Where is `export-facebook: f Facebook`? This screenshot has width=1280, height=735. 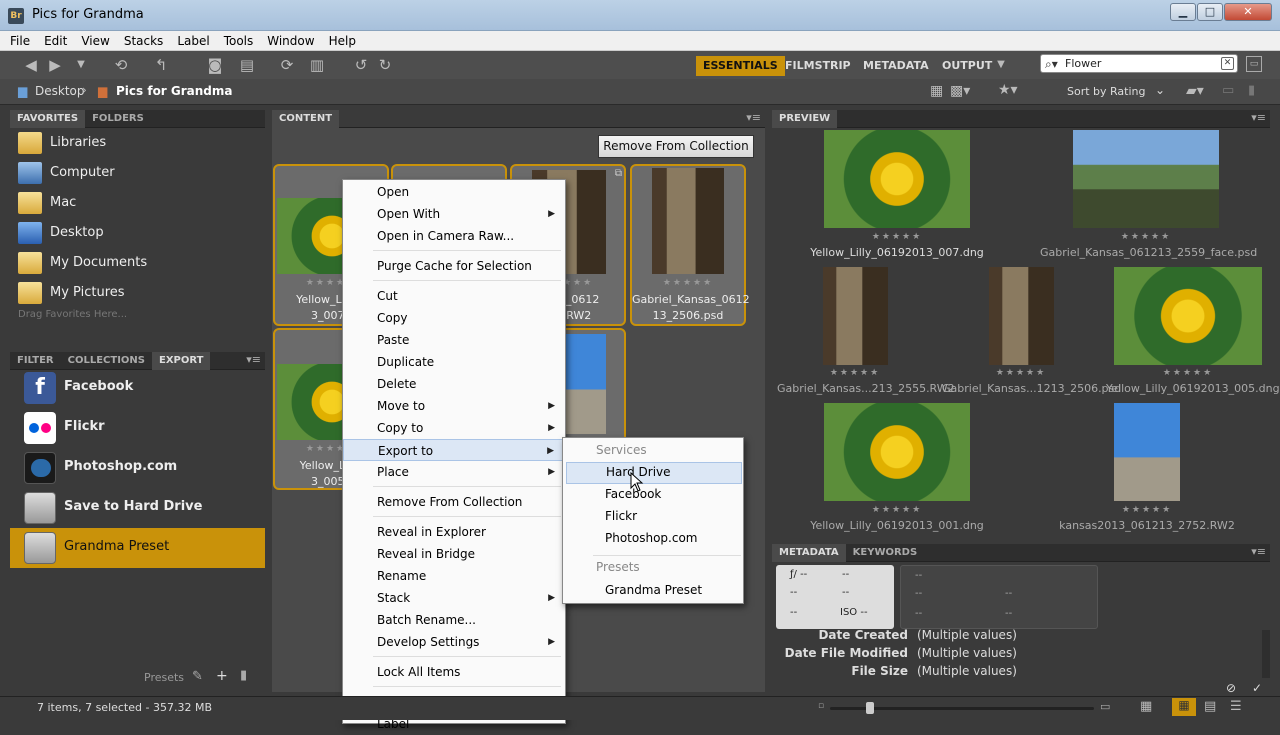
export-facebook: f Facebook is located at coordinates (137, 388).